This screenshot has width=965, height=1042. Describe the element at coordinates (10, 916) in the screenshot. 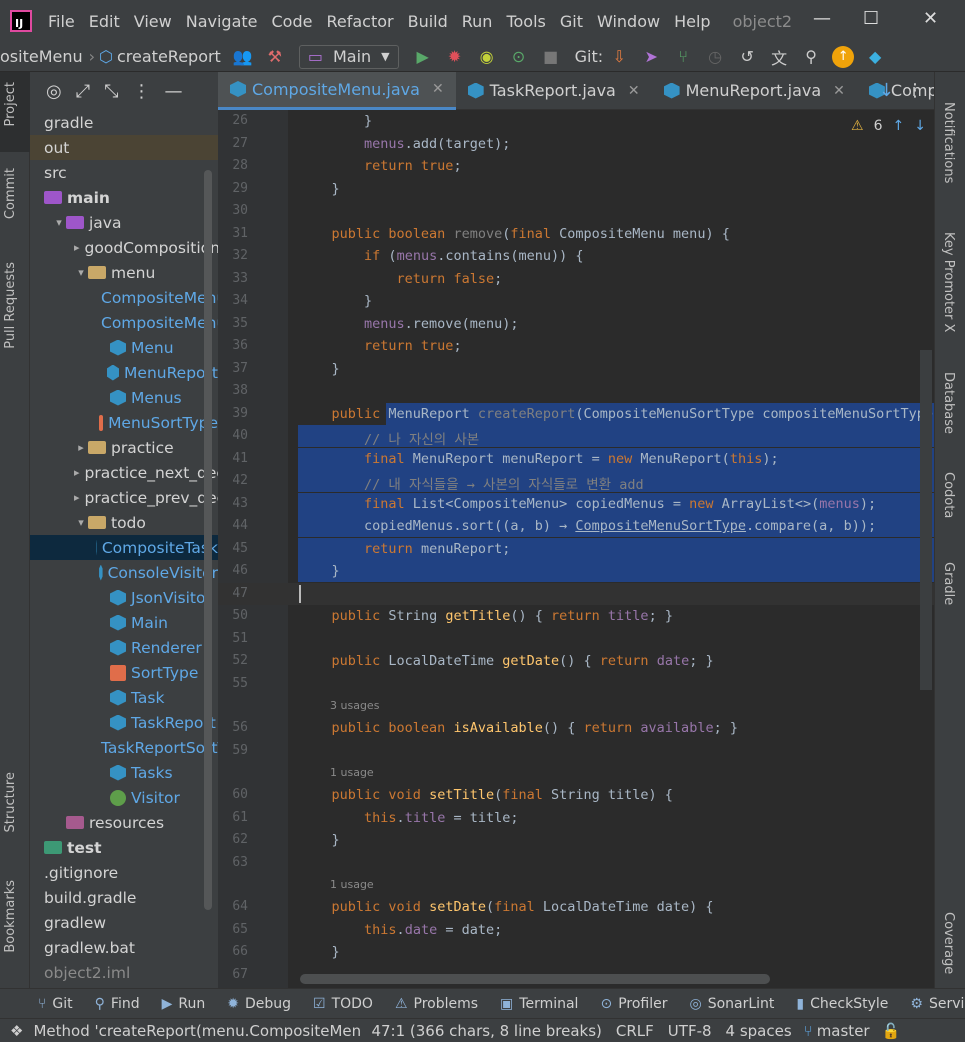

I see `tool-bookmarks: Bookmarks` at that location.